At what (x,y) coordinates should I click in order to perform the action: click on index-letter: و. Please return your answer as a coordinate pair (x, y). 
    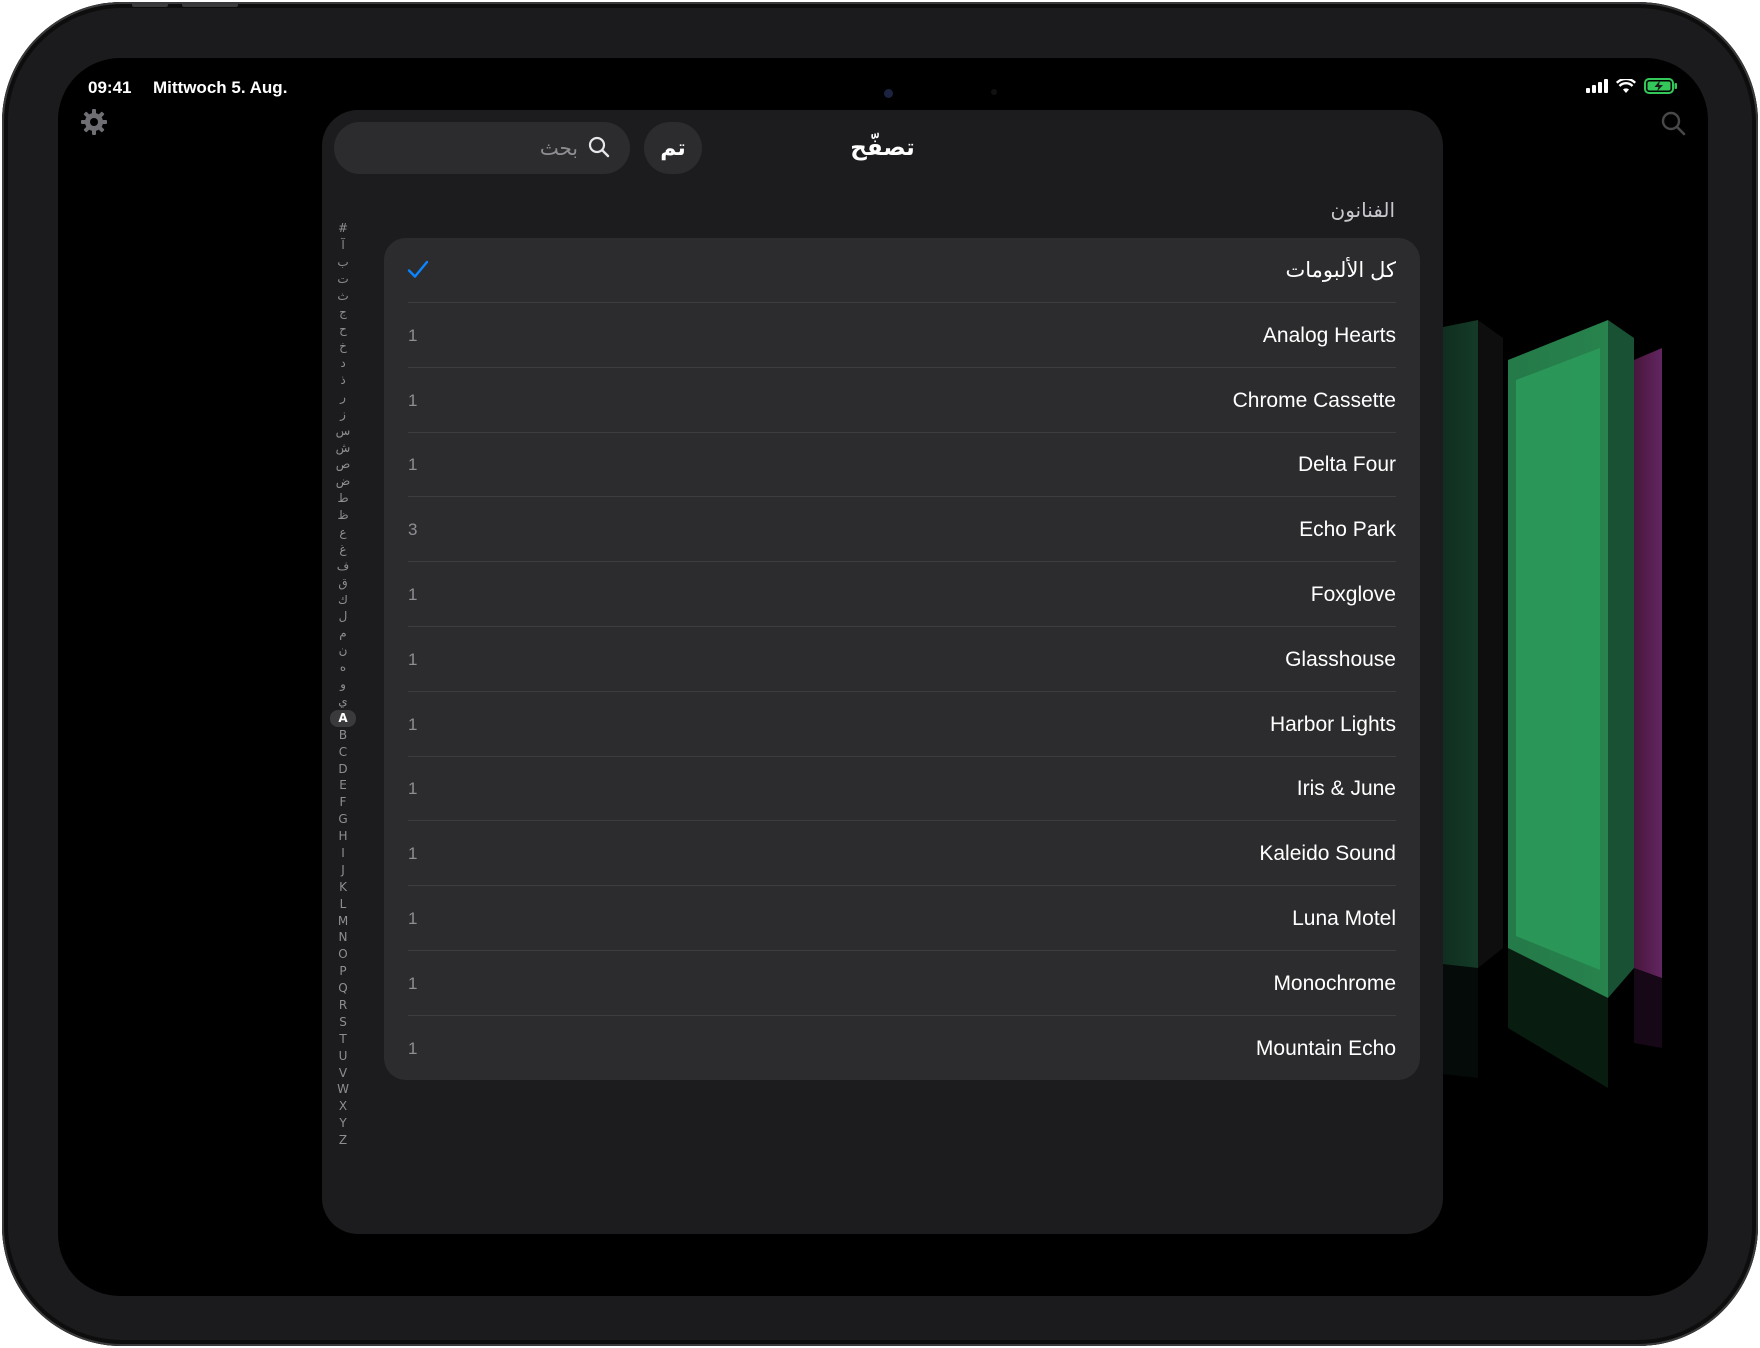
    Looking at the image, I should click on (343, 684).